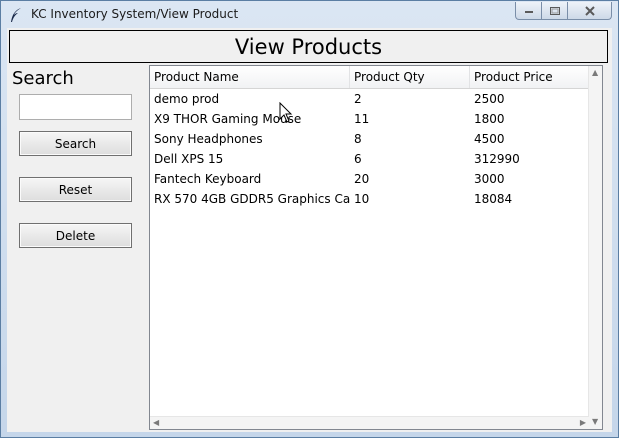  What do you see at coordinates (252, 199) in the screenshot?
I see `cell-name: RX 570 4GB GDDR5 Graphics Card` at bounding box center [252, 199].